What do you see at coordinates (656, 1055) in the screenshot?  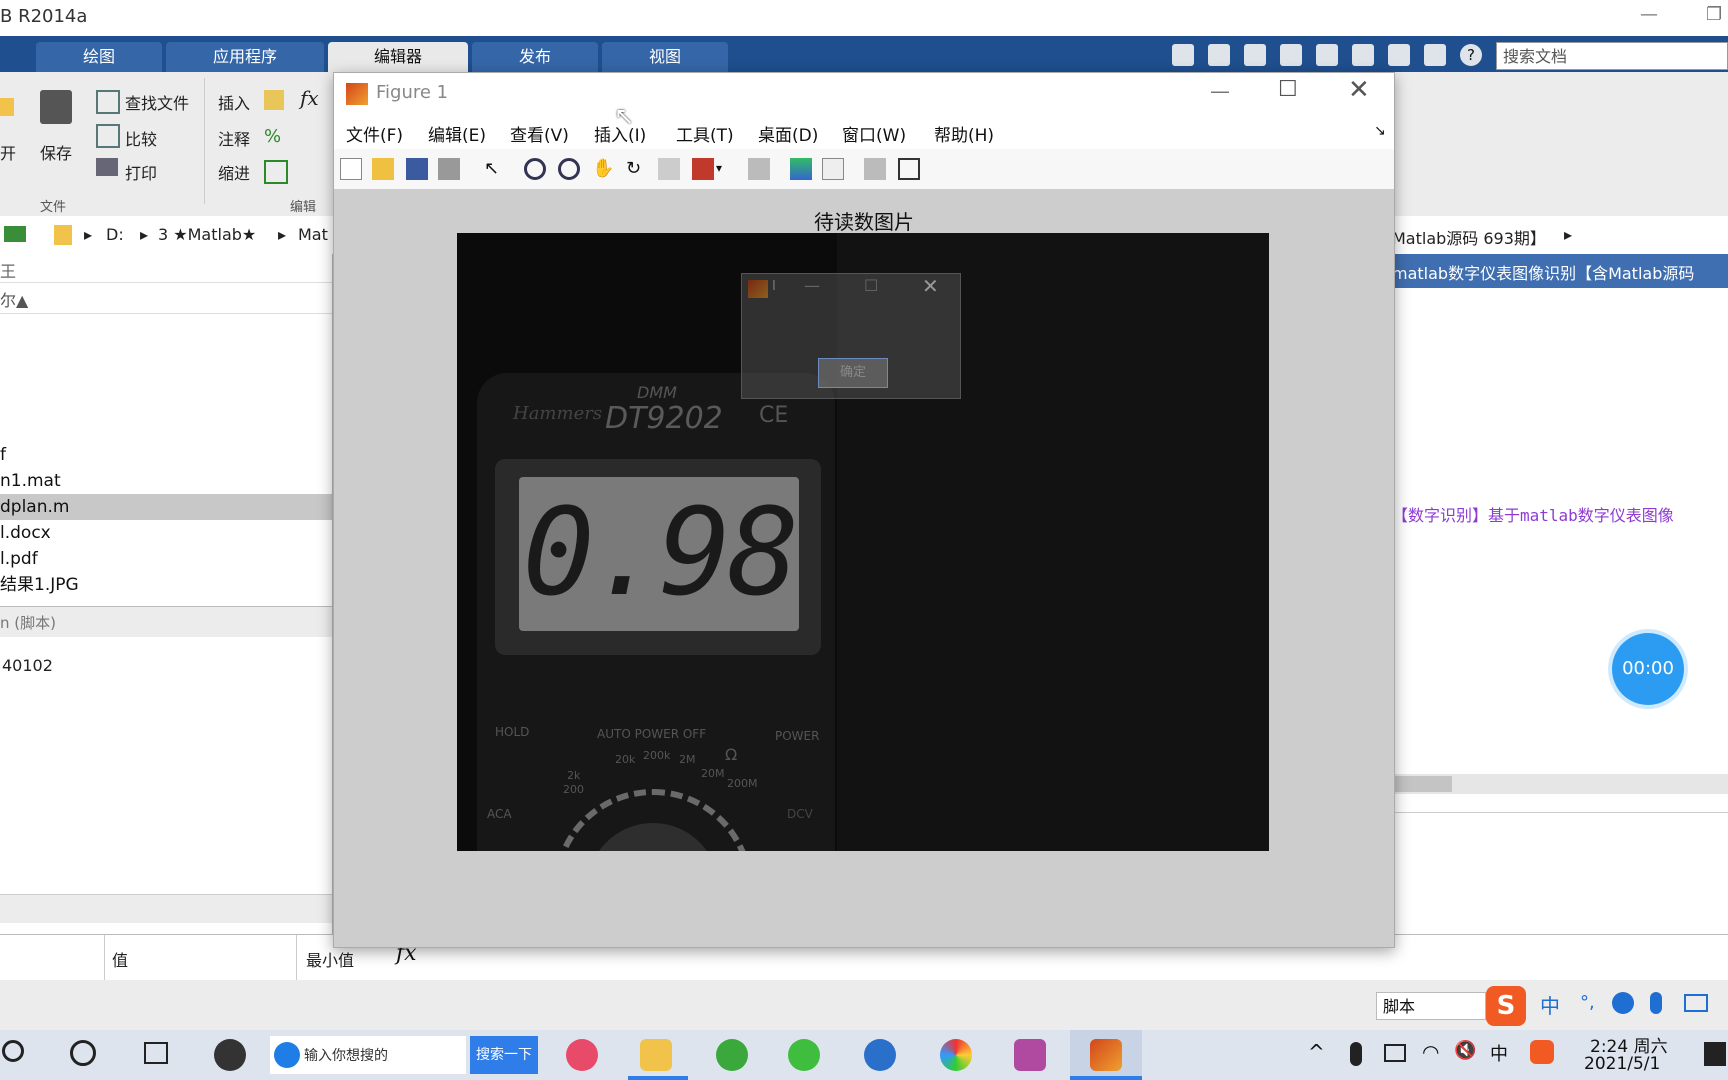 I see `file-explorer-icon` at bounding box center [656, 1055].